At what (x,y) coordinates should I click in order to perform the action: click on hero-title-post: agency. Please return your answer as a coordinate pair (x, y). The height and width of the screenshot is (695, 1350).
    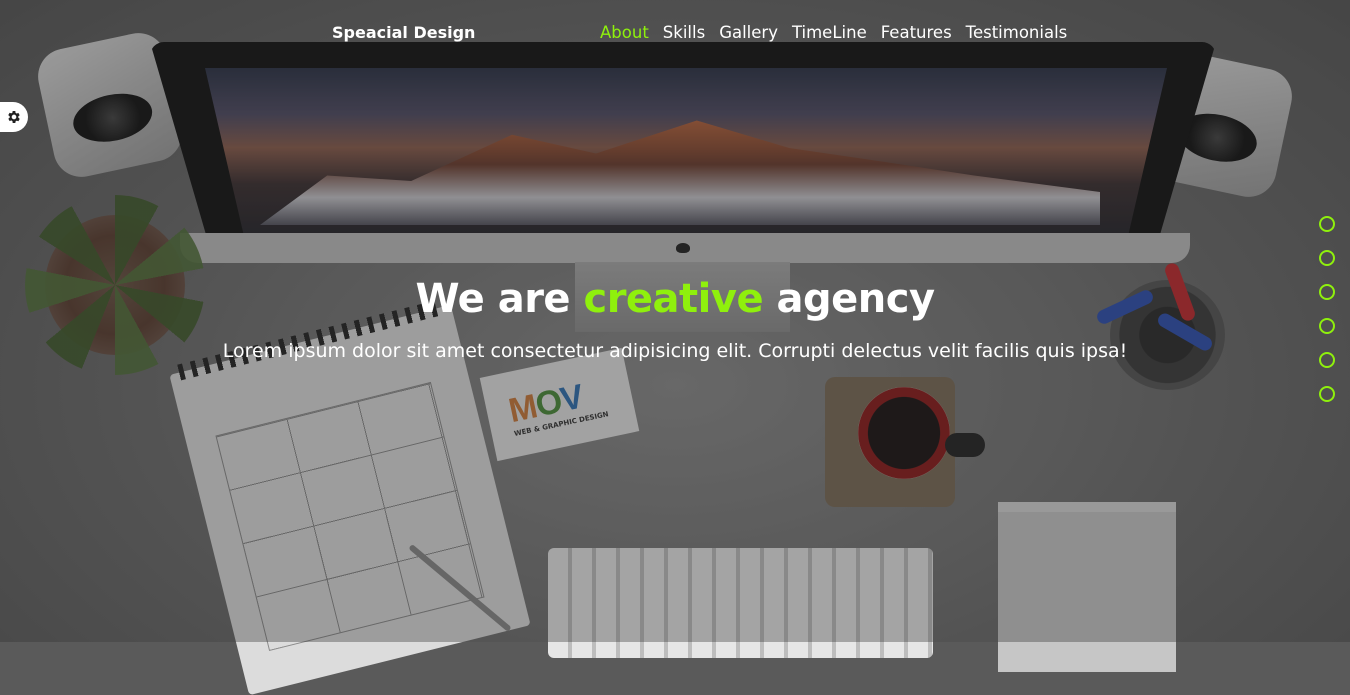
    Looking at the image, I should click on (849, 299).